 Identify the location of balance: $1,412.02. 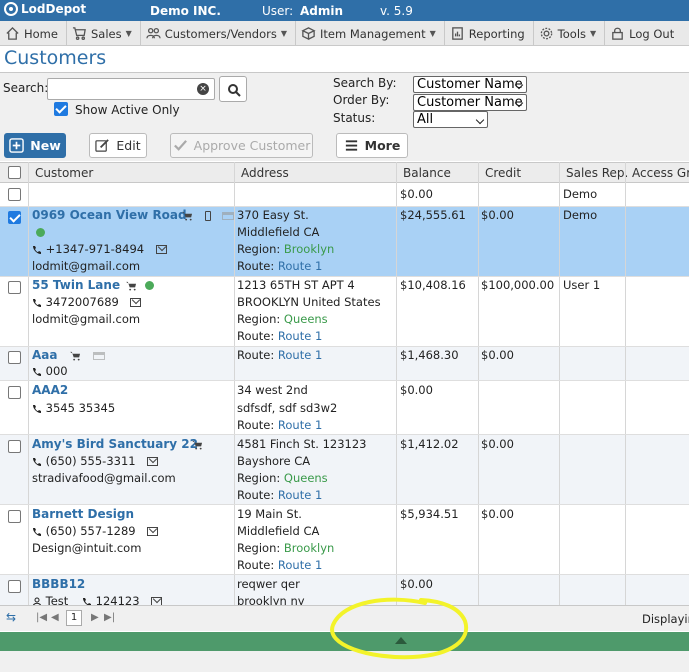
(429, 444).